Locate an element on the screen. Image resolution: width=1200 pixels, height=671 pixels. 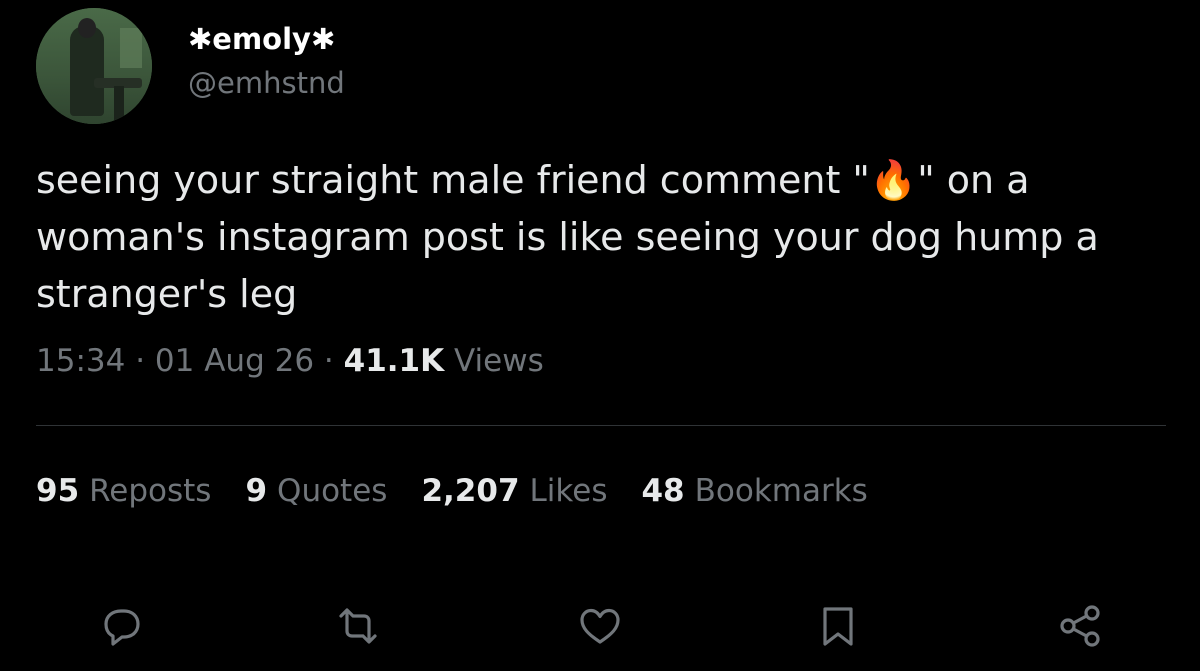
avatar-chair-leg is located at coordinates (119, 105).